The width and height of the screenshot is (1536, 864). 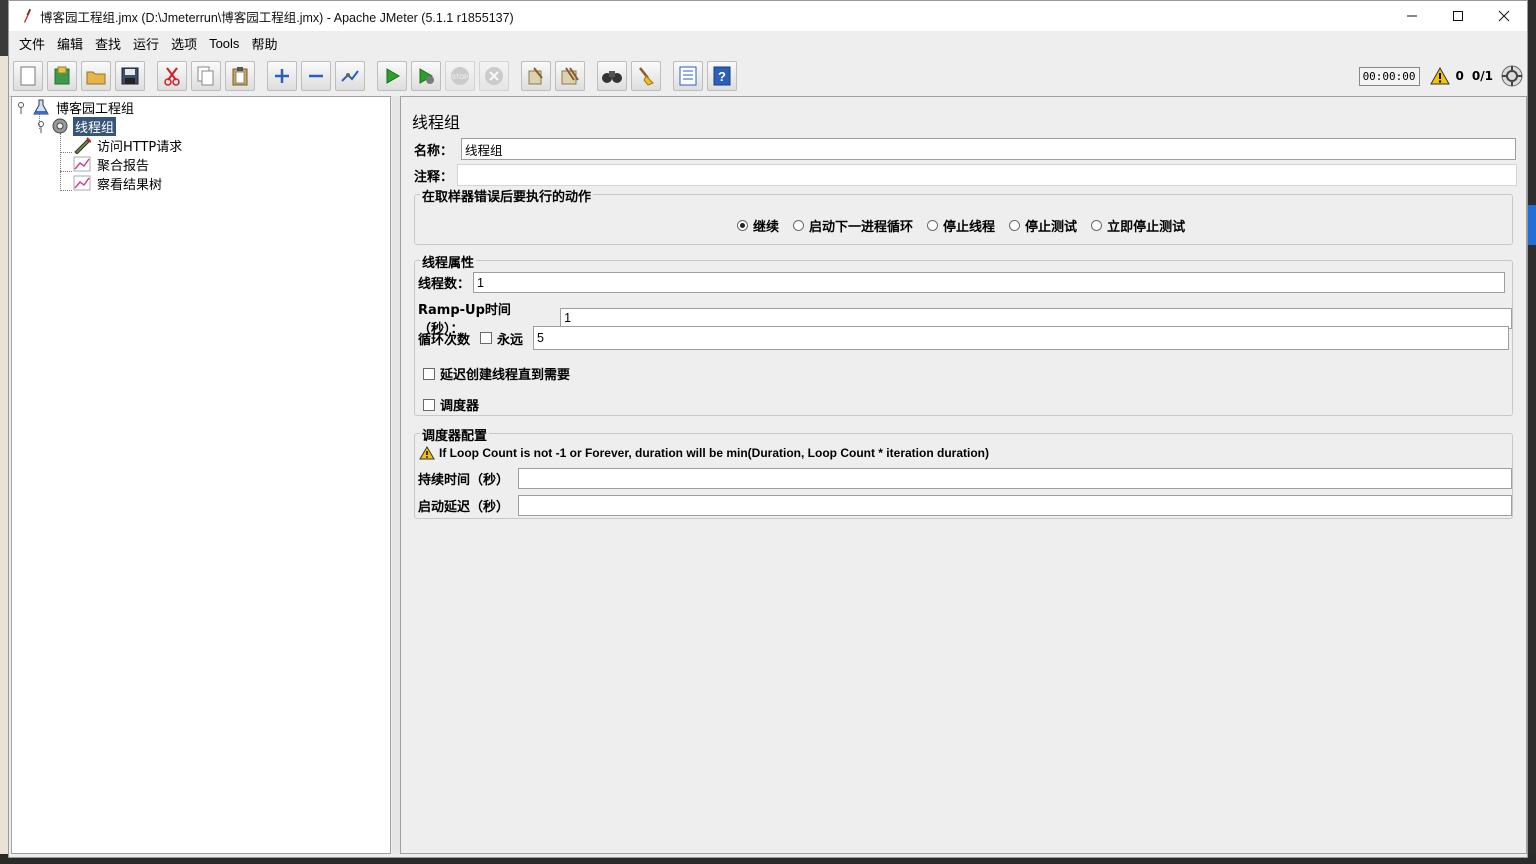 I want to click on comment-input, so click(x=987, y=175).